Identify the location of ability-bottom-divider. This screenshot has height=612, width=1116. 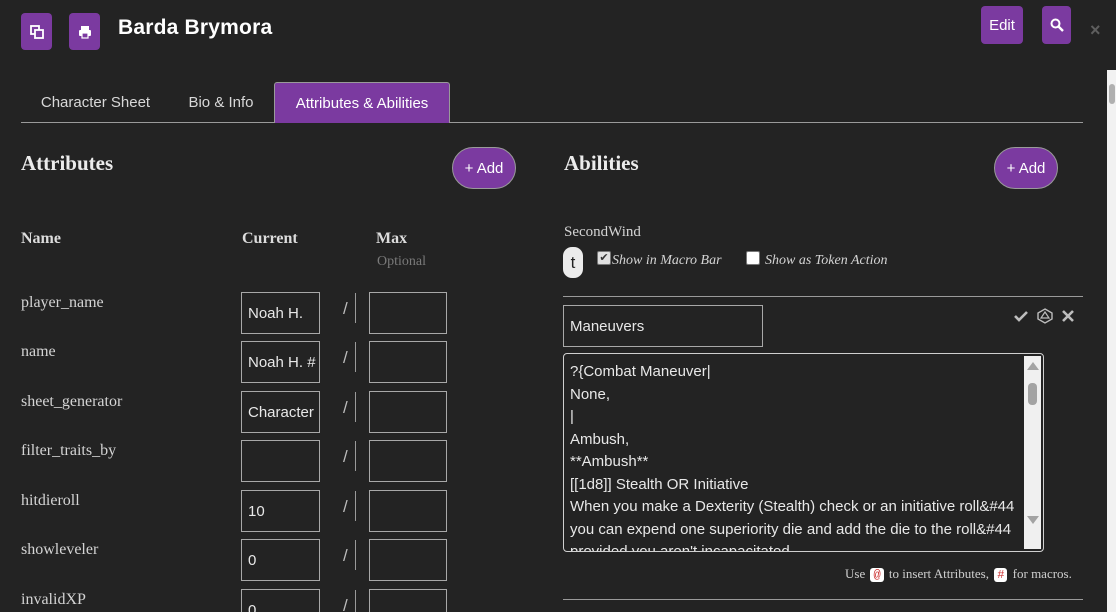
(823, 599).